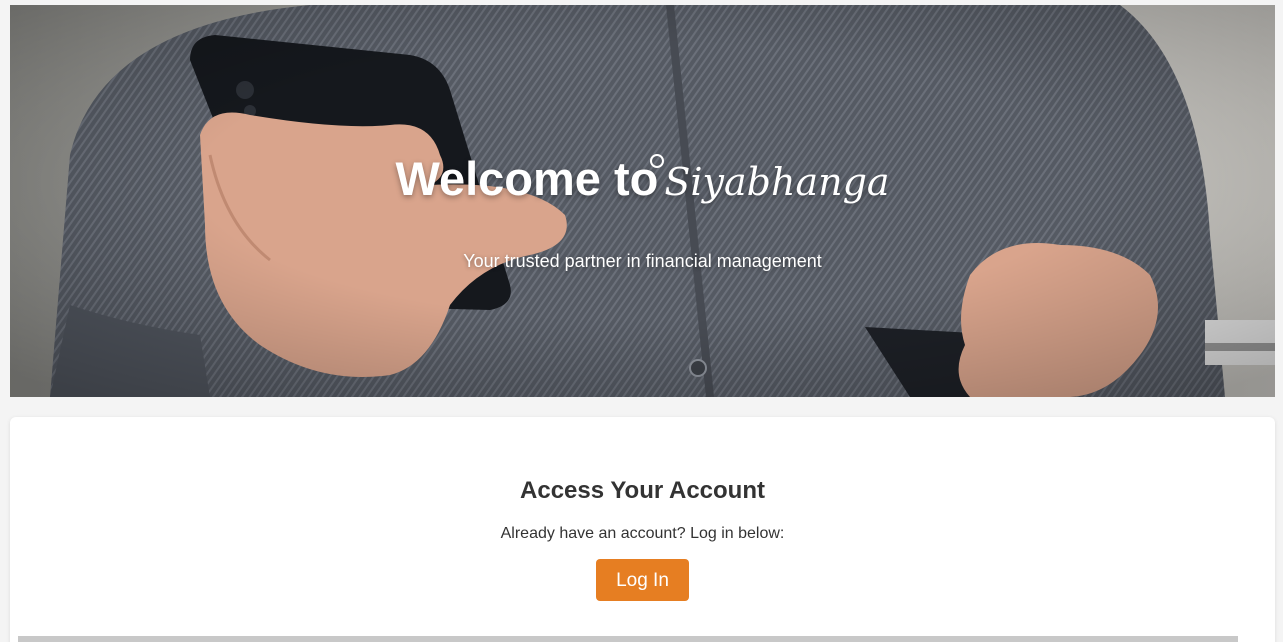 This screenshot has height=642, width=1283. Describe the element at coordinates (657, 161) in the screenshot. I see `brand-dot-icon` at that location.